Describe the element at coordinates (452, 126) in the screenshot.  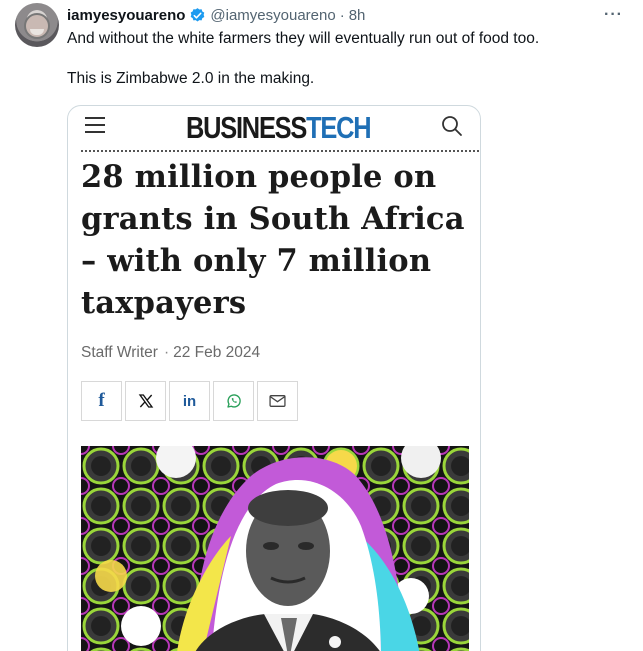
I see `search-icon` at that location.